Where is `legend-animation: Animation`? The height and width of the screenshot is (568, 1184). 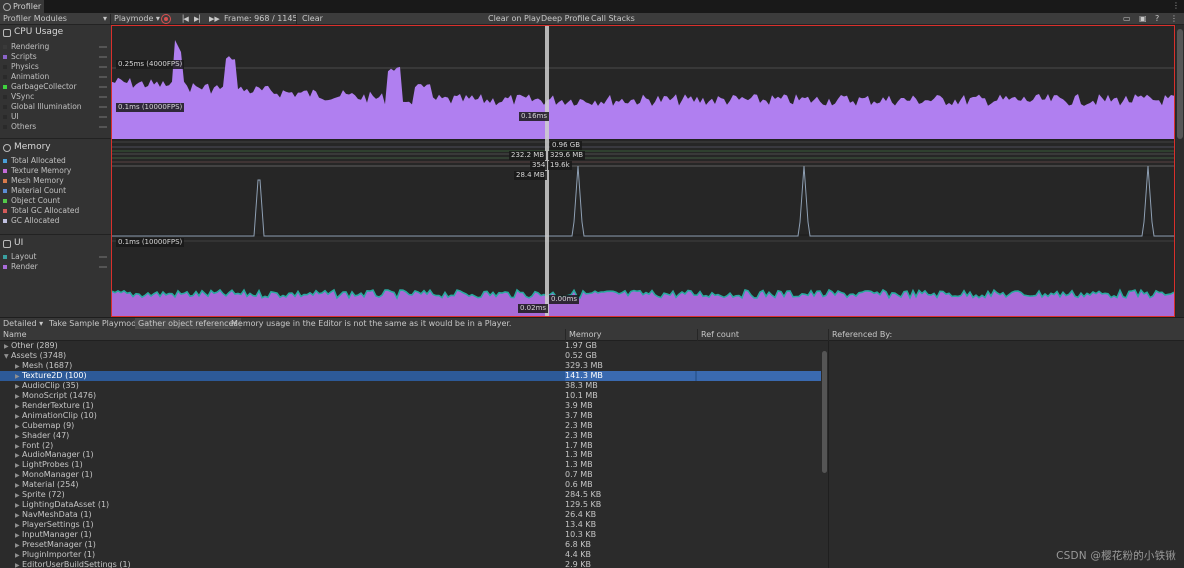
legend-animation: Animation is located at coordinates (56, 77).